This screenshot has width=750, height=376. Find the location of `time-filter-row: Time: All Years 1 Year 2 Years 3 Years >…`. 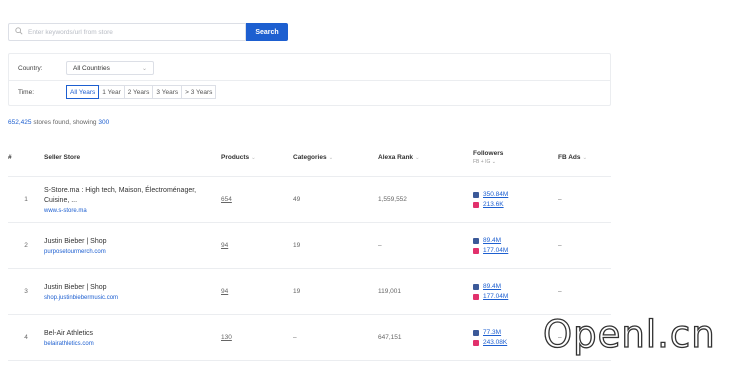

time-filter-row: Time: All Years 1 Year 2 Years 3 Years >… is located at coordinates (117, 92).